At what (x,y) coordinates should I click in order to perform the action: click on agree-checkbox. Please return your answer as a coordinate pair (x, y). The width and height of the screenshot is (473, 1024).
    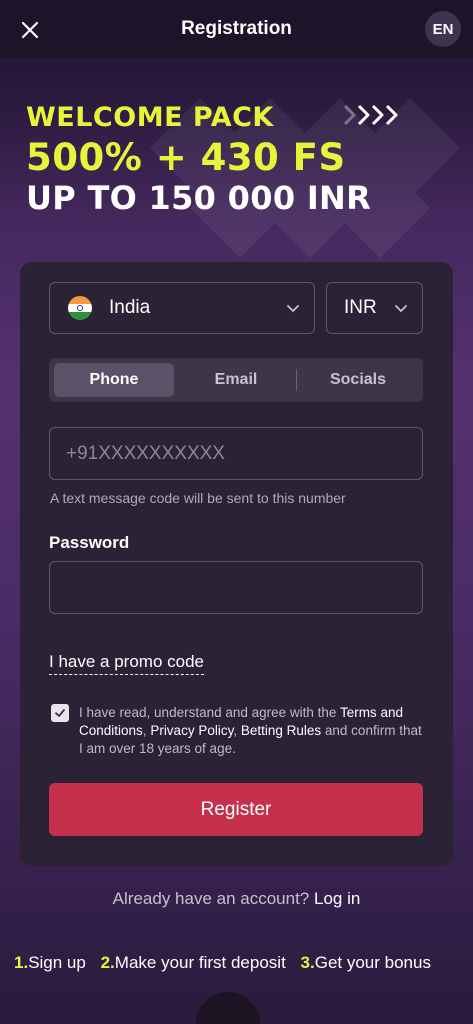
    Looking at the image, I should click on (60, 713).